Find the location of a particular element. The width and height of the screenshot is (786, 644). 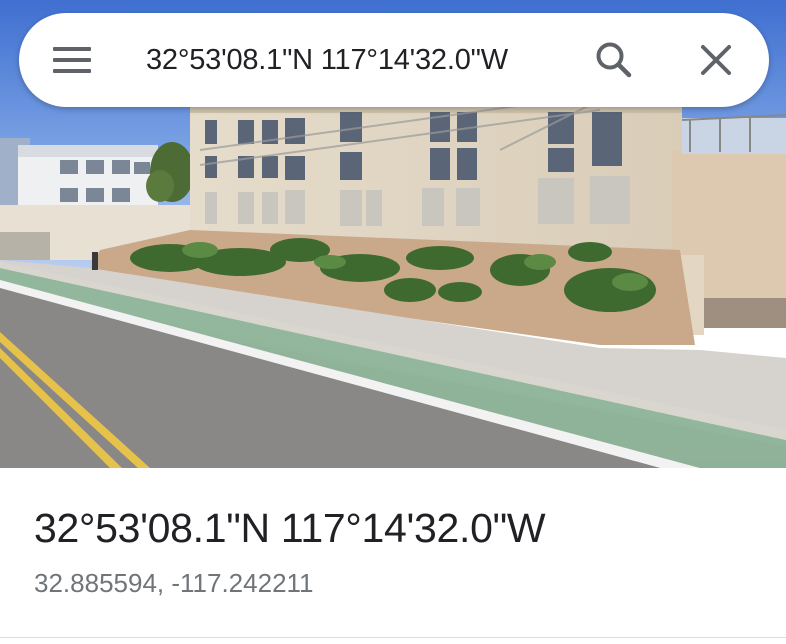

close-icon is located at coordinates (716, 60).